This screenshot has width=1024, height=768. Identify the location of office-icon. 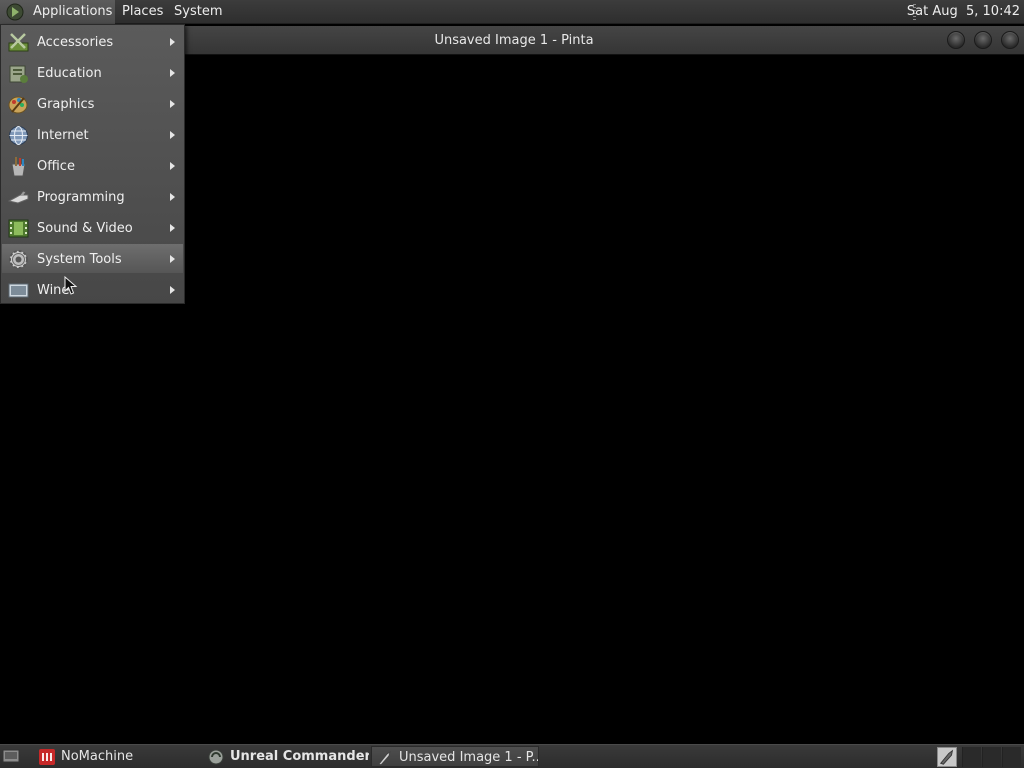
(18, 167).